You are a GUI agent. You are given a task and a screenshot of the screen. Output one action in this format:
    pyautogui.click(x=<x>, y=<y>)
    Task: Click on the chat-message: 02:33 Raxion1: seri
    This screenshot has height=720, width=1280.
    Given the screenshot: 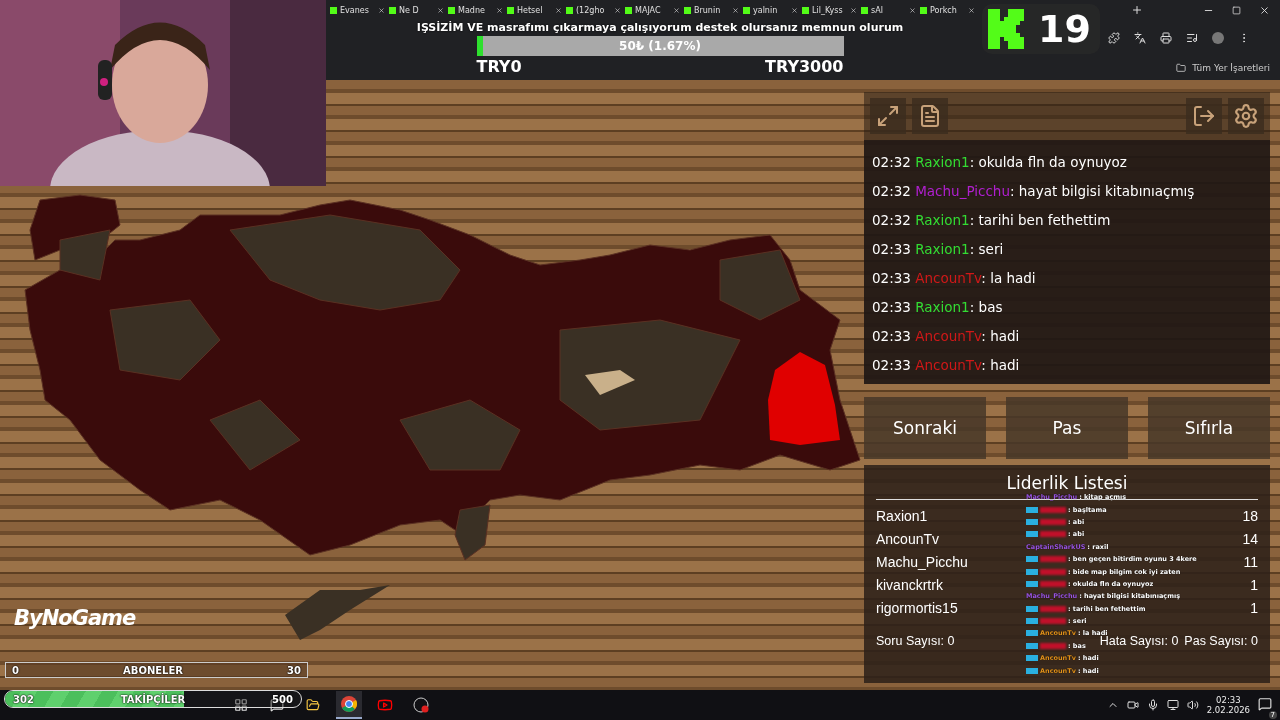 What is the action you would take?
    pyautogui.click(x=938, y=249)
    